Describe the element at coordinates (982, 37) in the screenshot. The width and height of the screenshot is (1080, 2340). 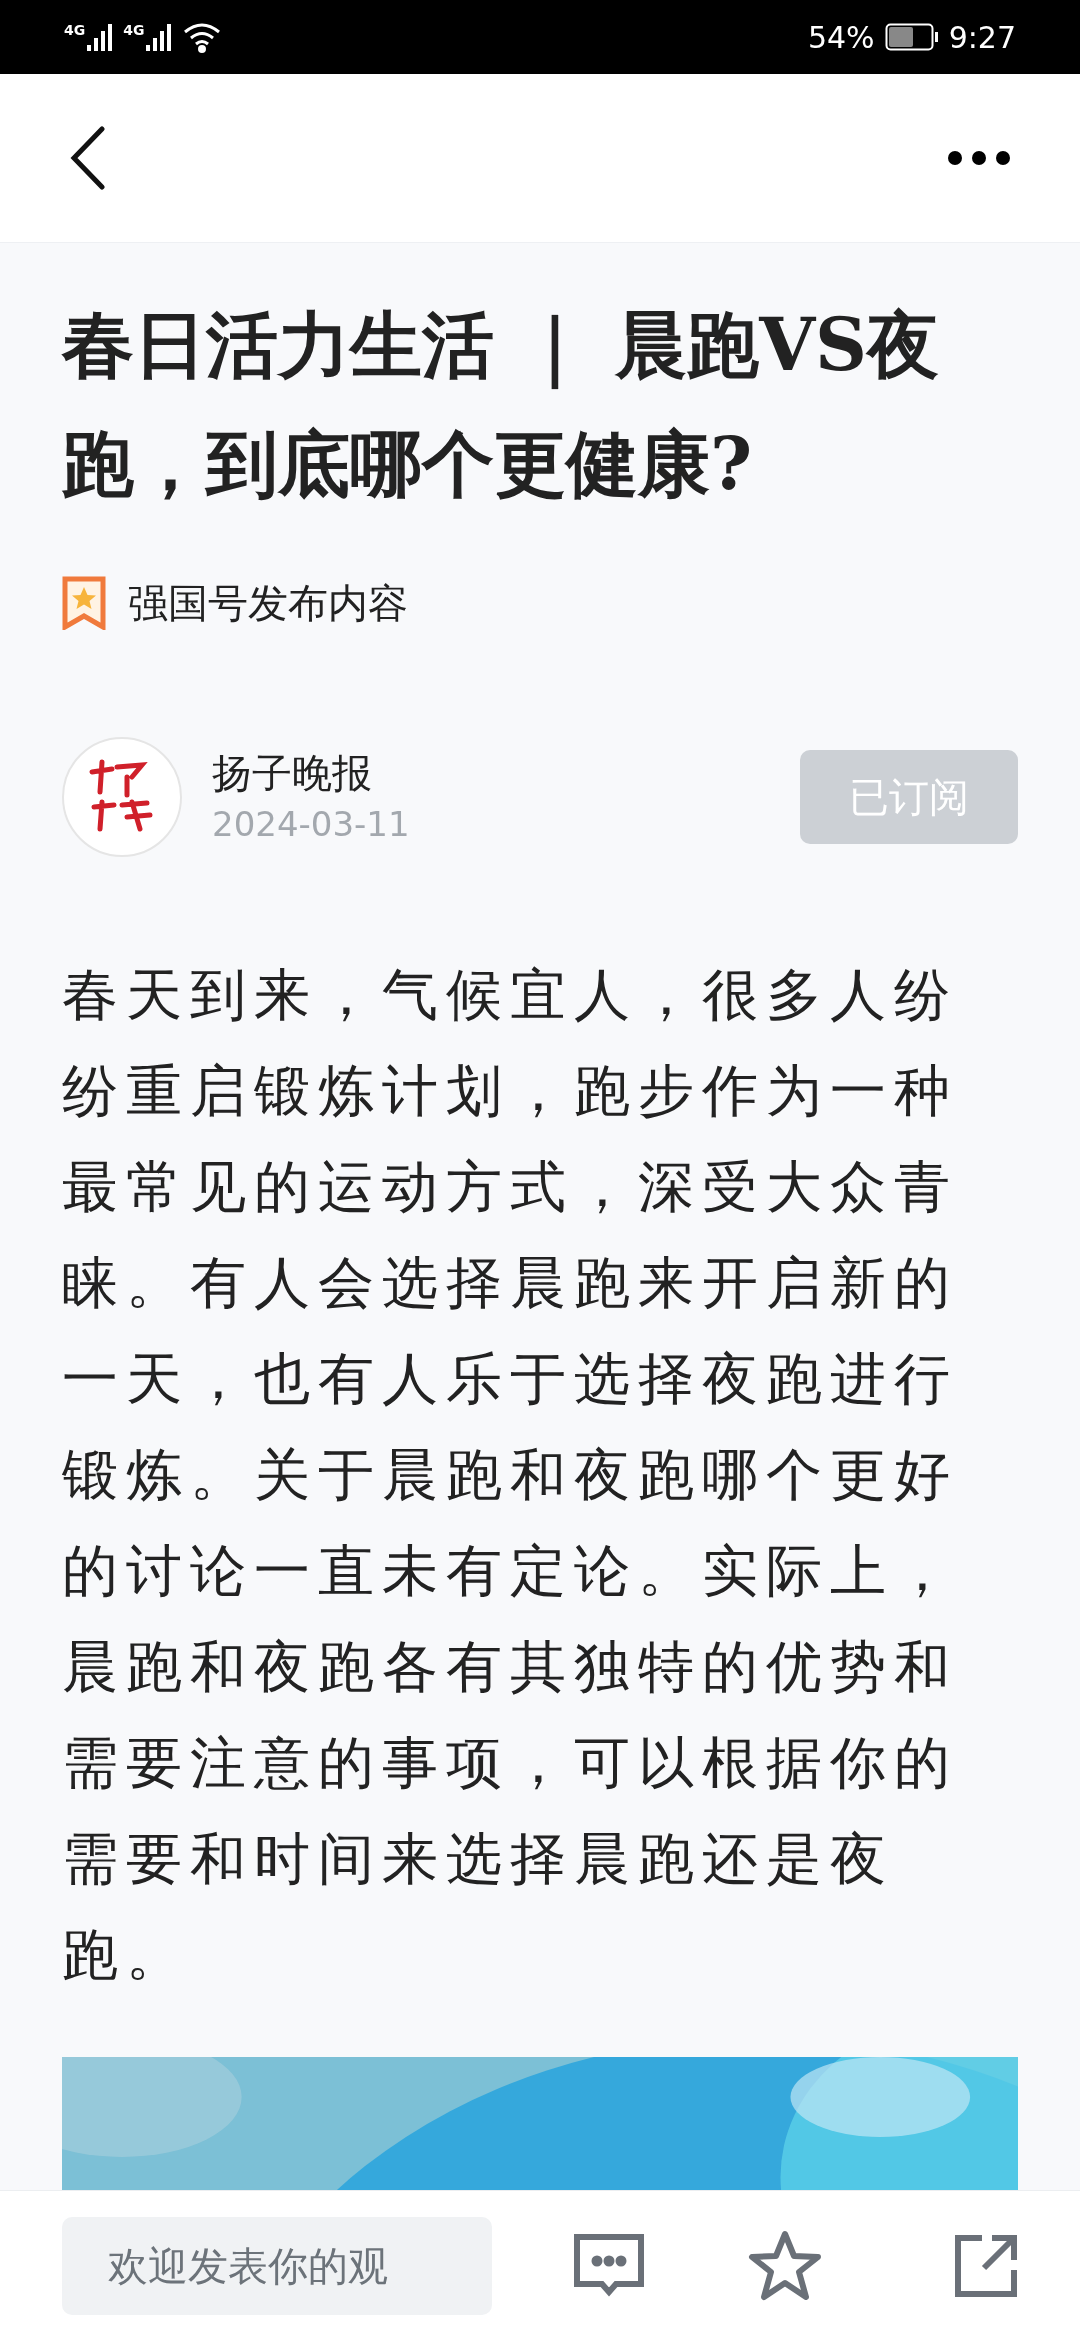
I see `clock: 9:27` at that location.